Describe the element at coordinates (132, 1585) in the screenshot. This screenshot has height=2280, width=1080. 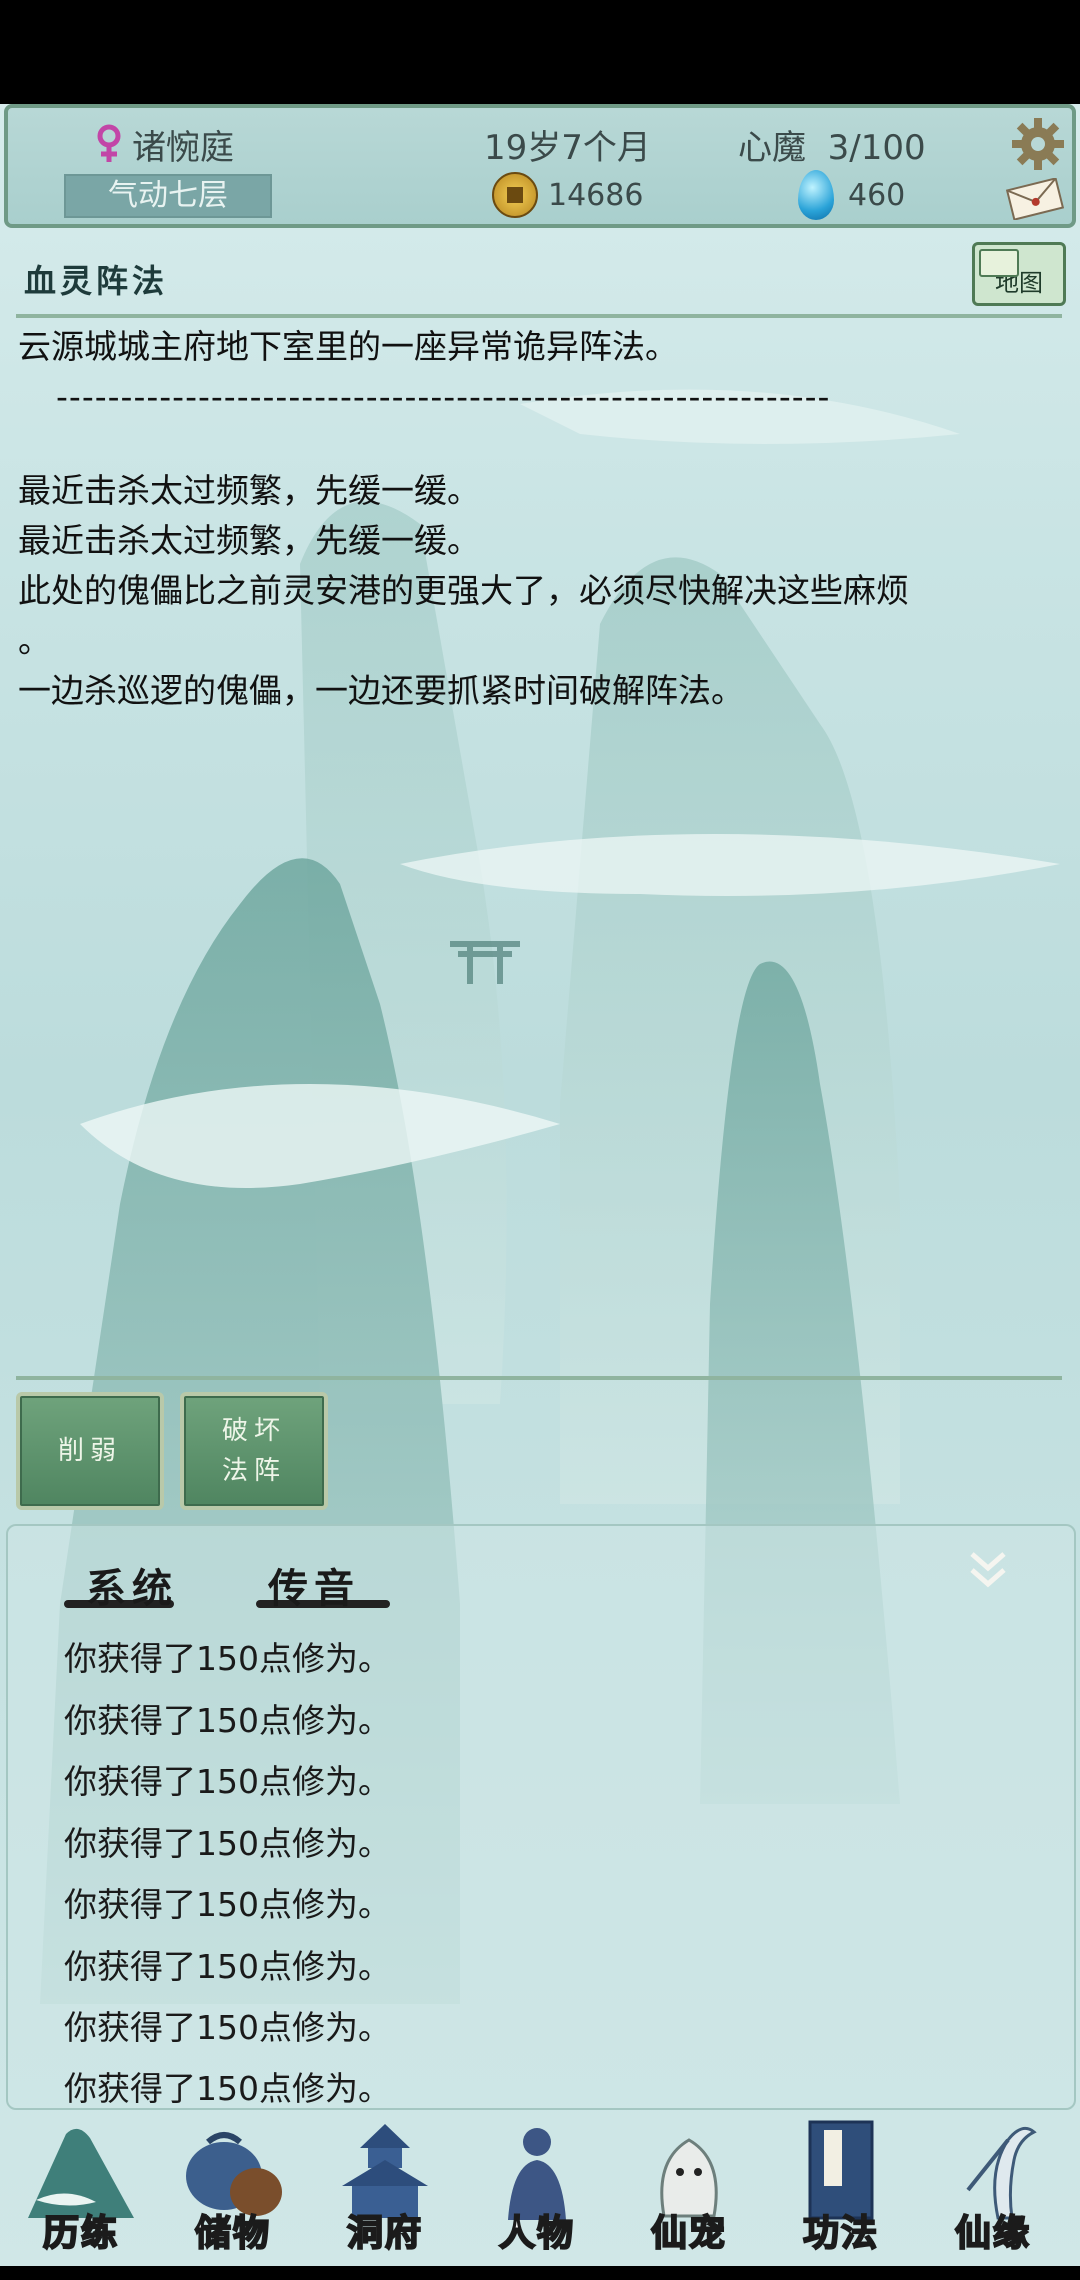
I see `tab-system: 系统` at that location.